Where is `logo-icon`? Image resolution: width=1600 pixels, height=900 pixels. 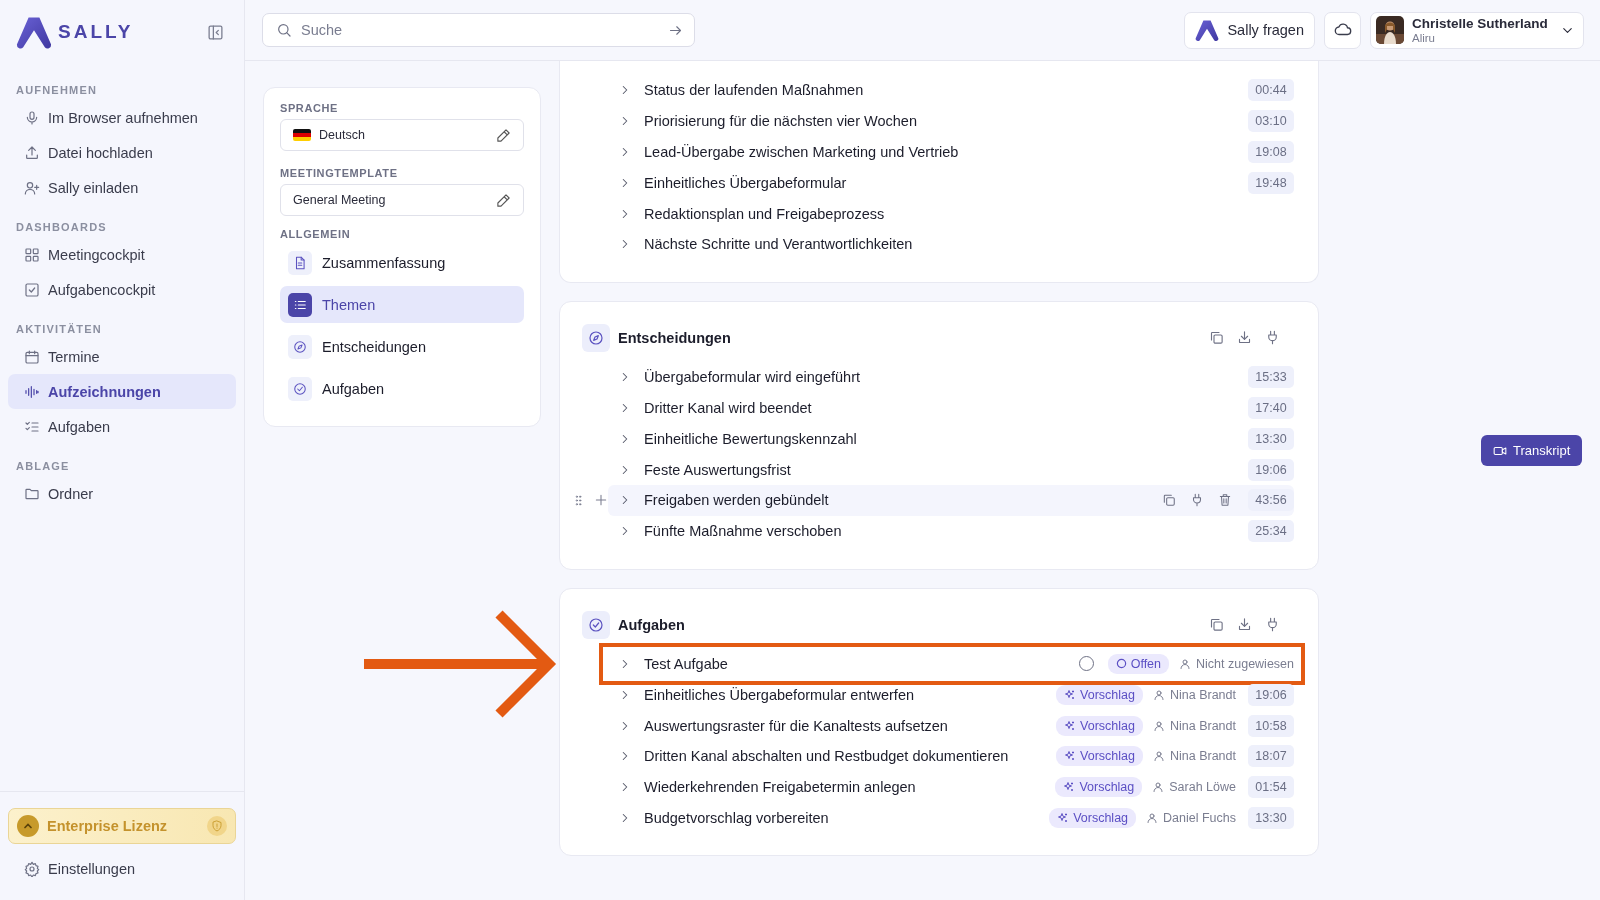
logo-icon is located at coordinates (1207, 30).